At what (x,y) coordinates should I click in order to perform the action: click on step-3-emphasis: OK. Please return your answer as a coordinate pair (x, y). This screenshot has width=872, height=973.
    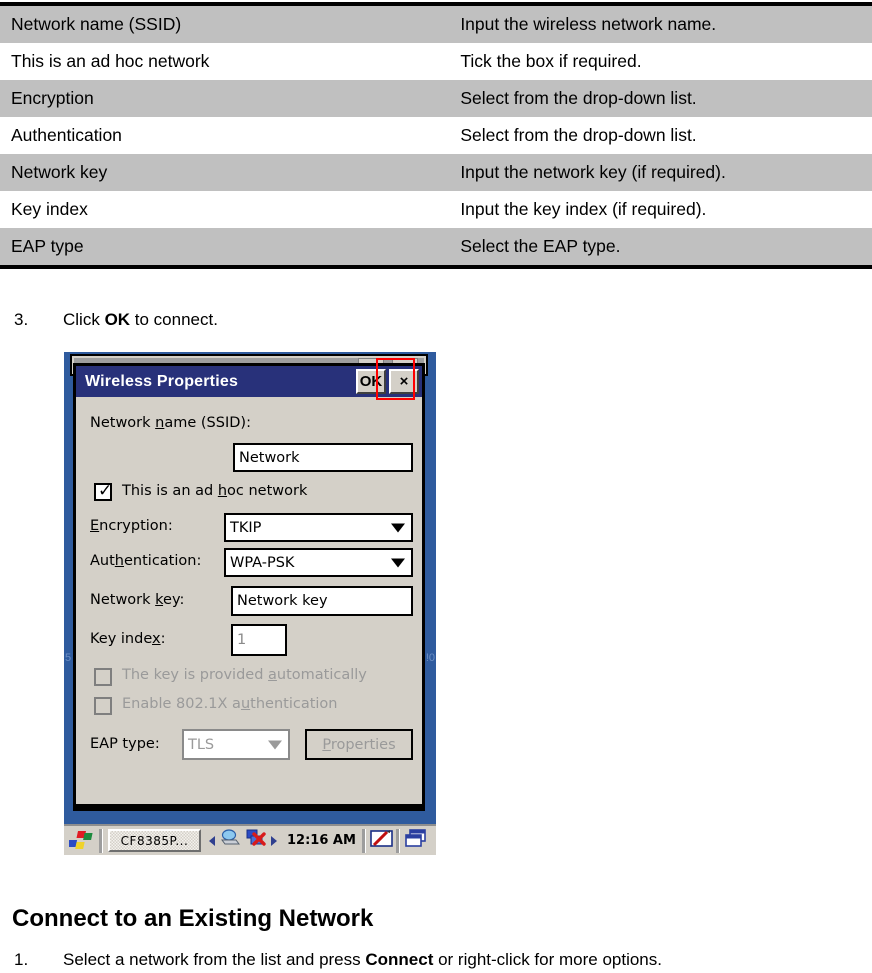
    Looking at the image, I should click on (117, 319).